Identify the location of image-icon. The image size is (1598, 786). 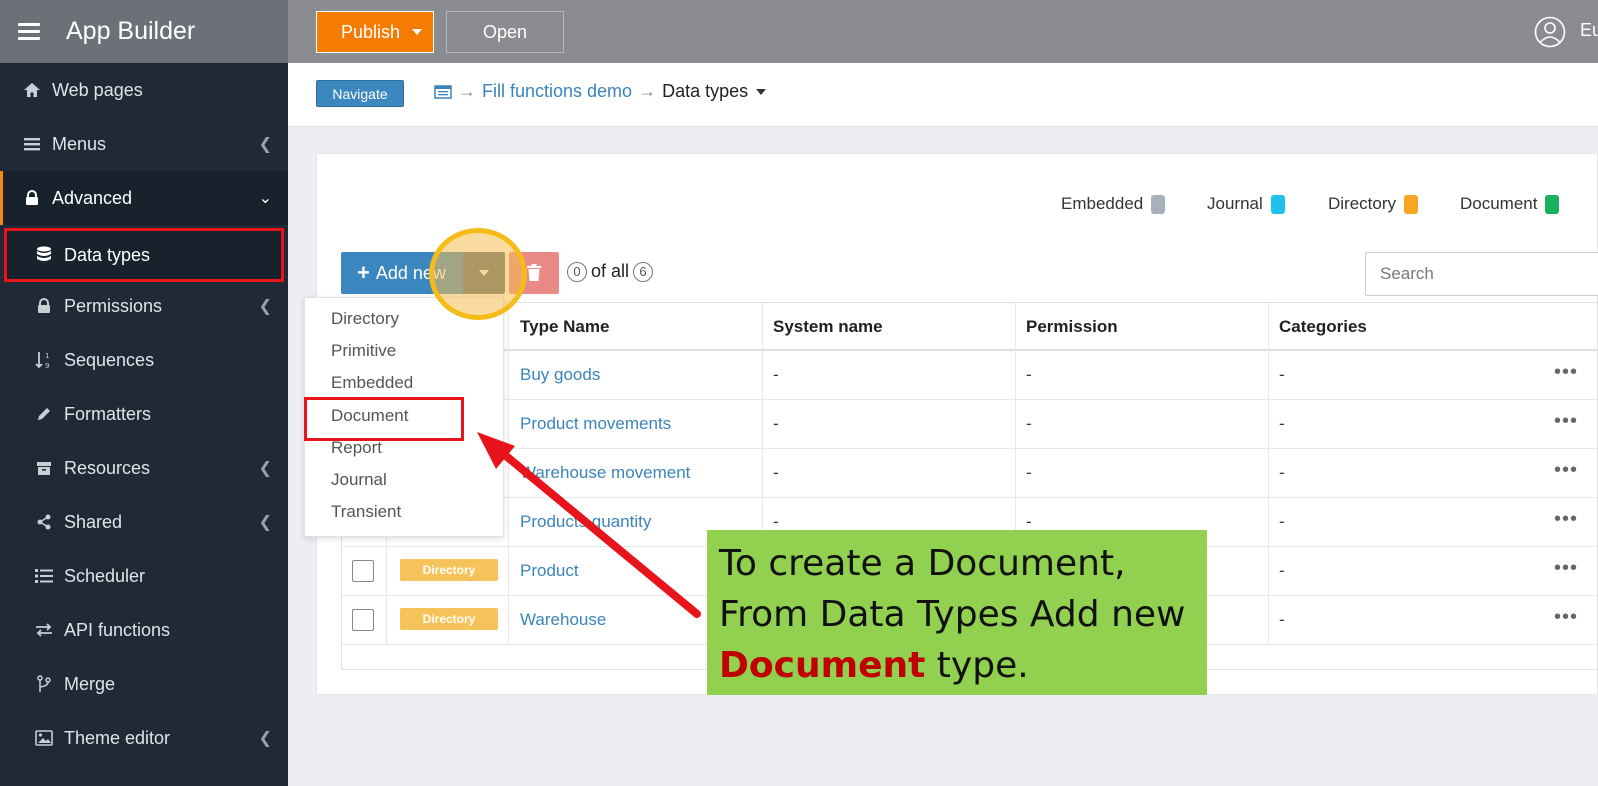
(44, 738).